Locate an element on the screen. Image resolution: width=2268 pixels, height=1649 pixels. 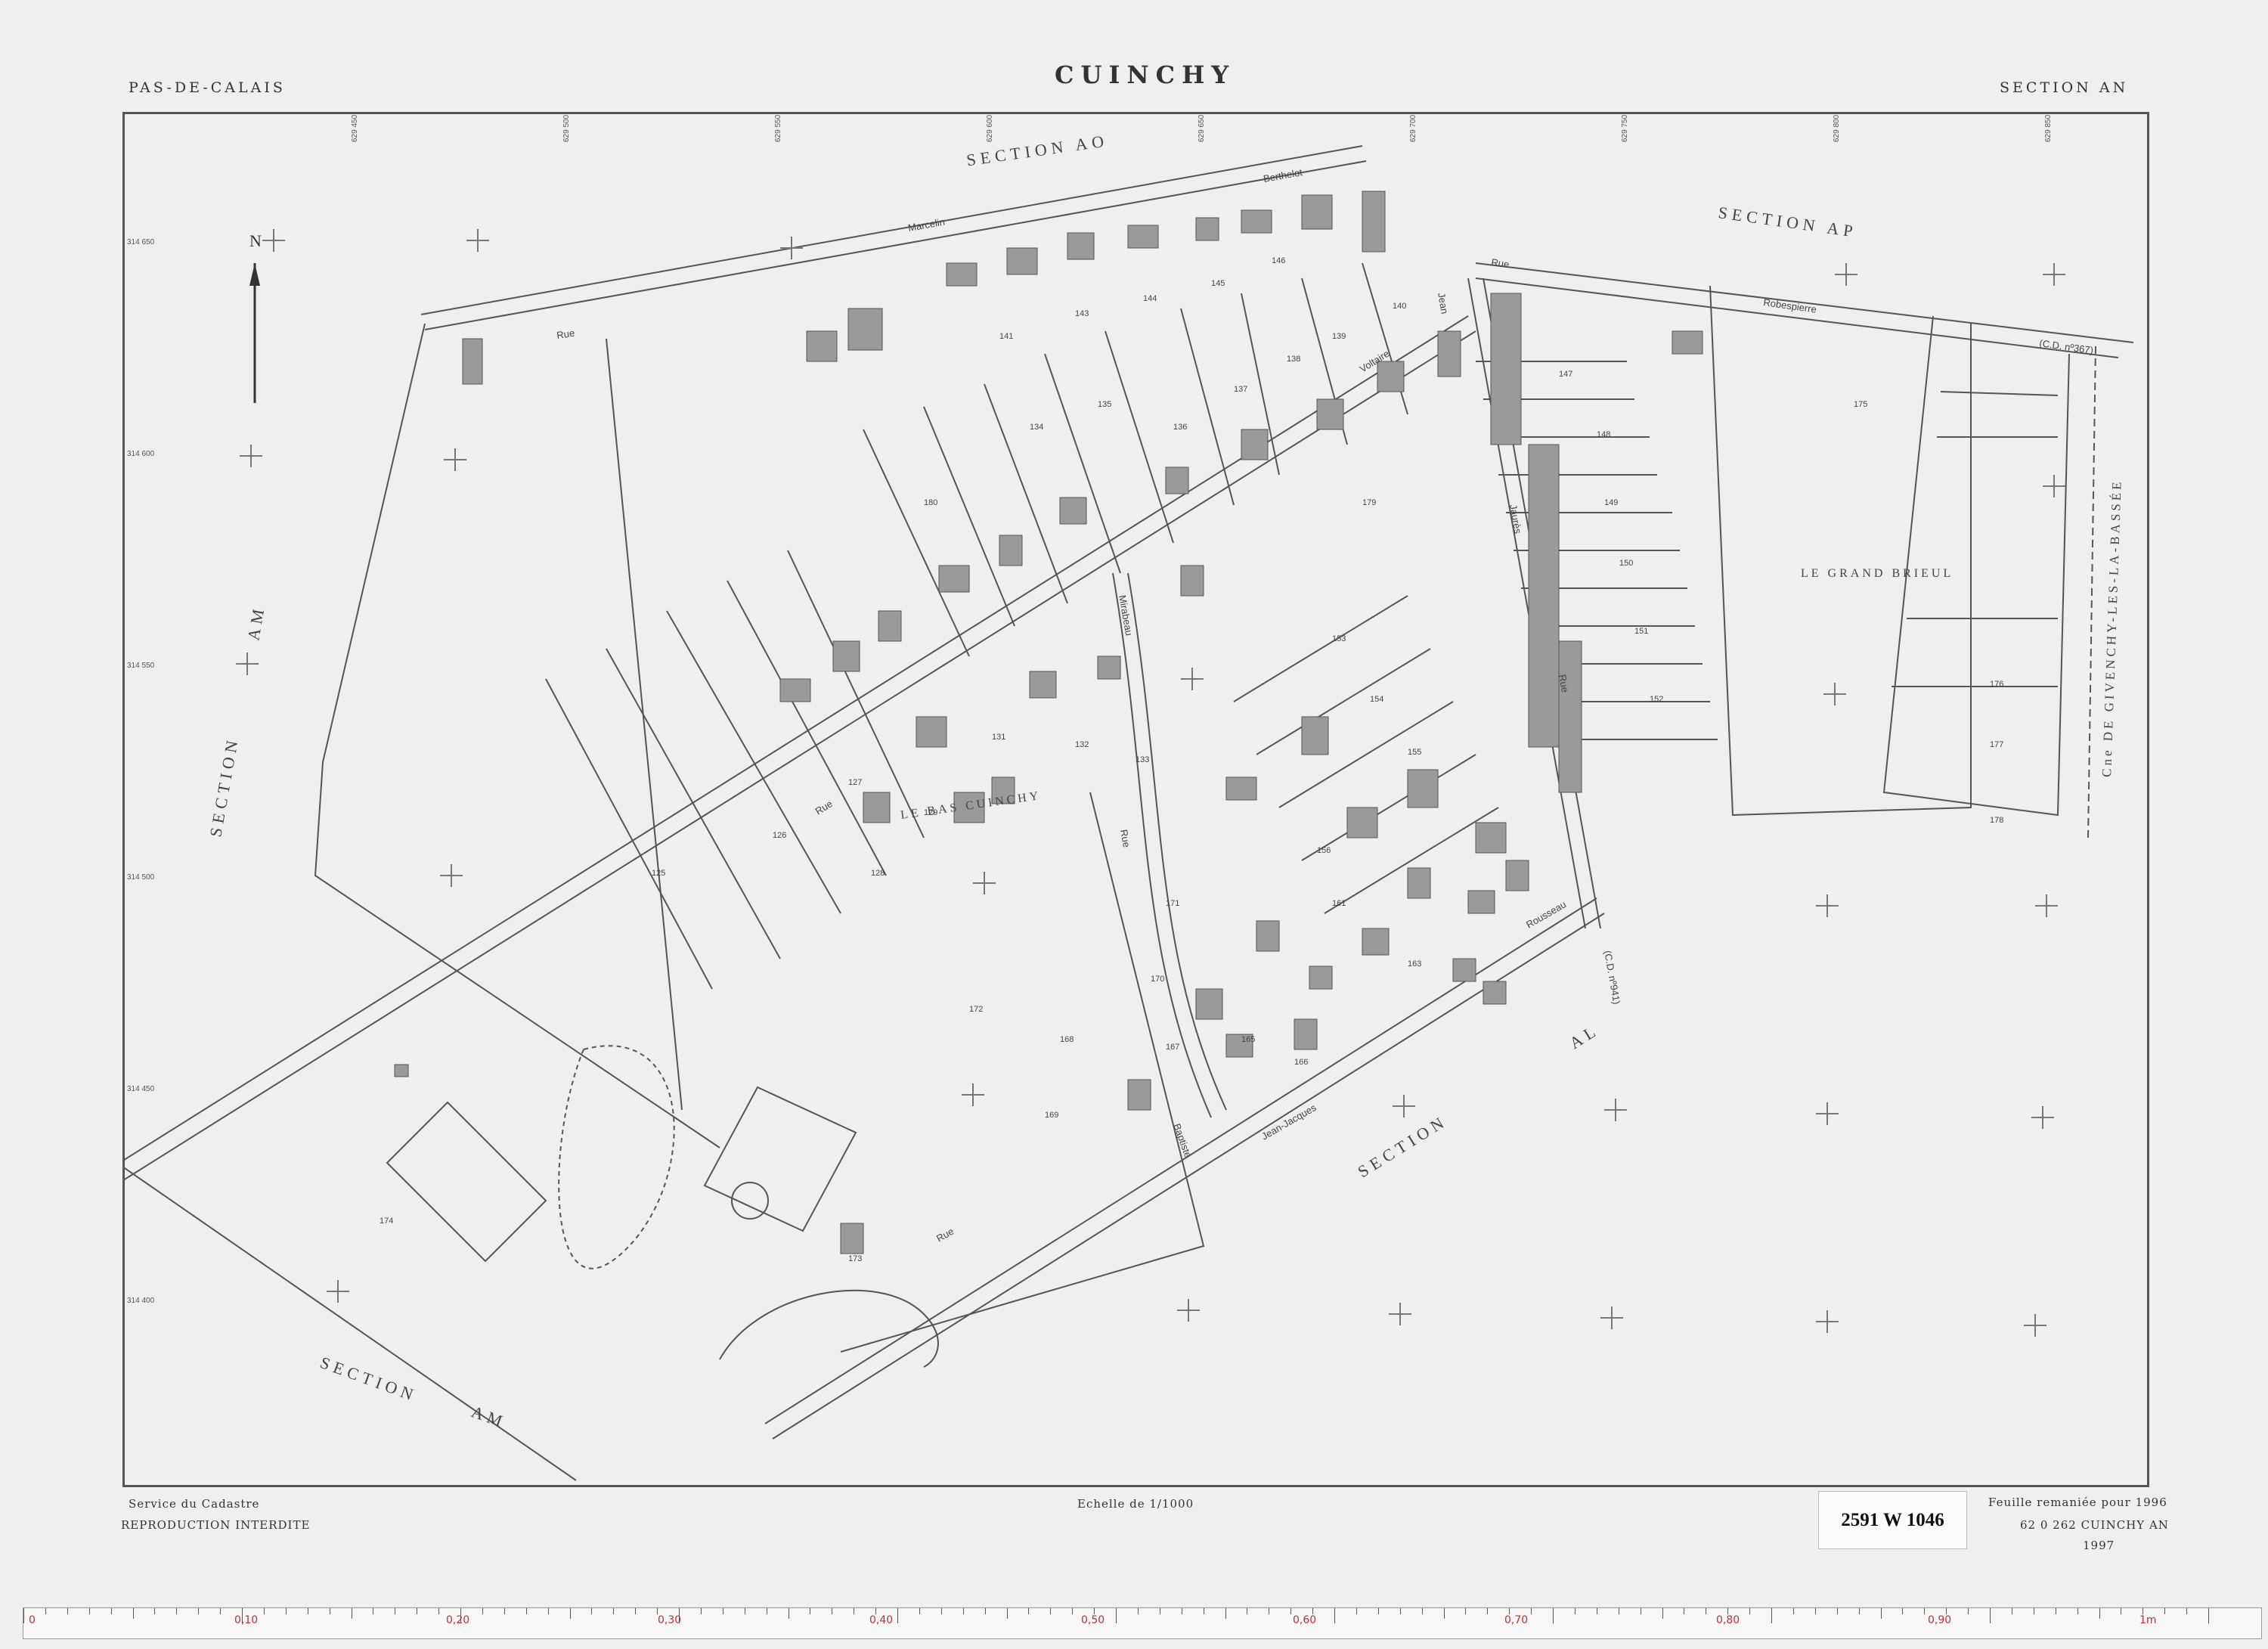
parcel-number: 168 is located at coordinates (1067, 1039).